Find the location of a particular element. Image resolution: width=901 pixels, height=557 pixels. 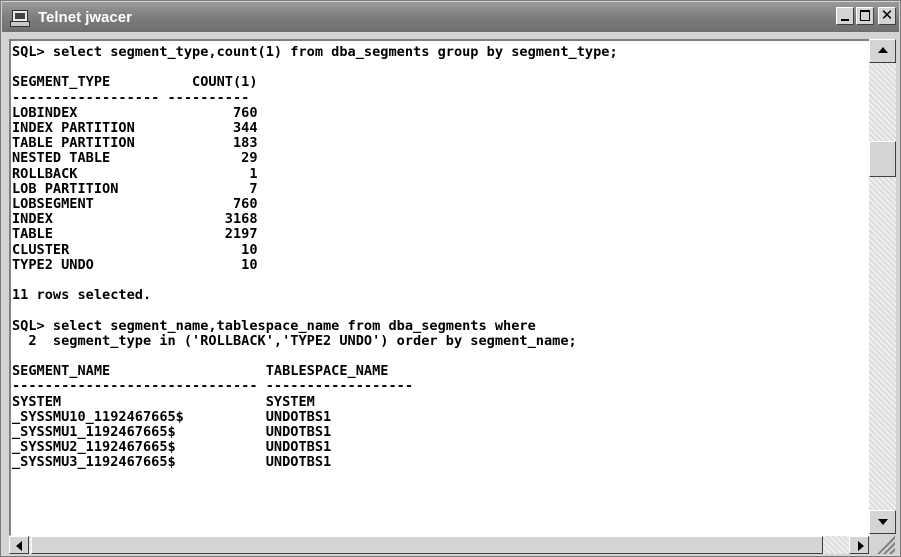

minimize-icon is located at coordinates (845, 20).